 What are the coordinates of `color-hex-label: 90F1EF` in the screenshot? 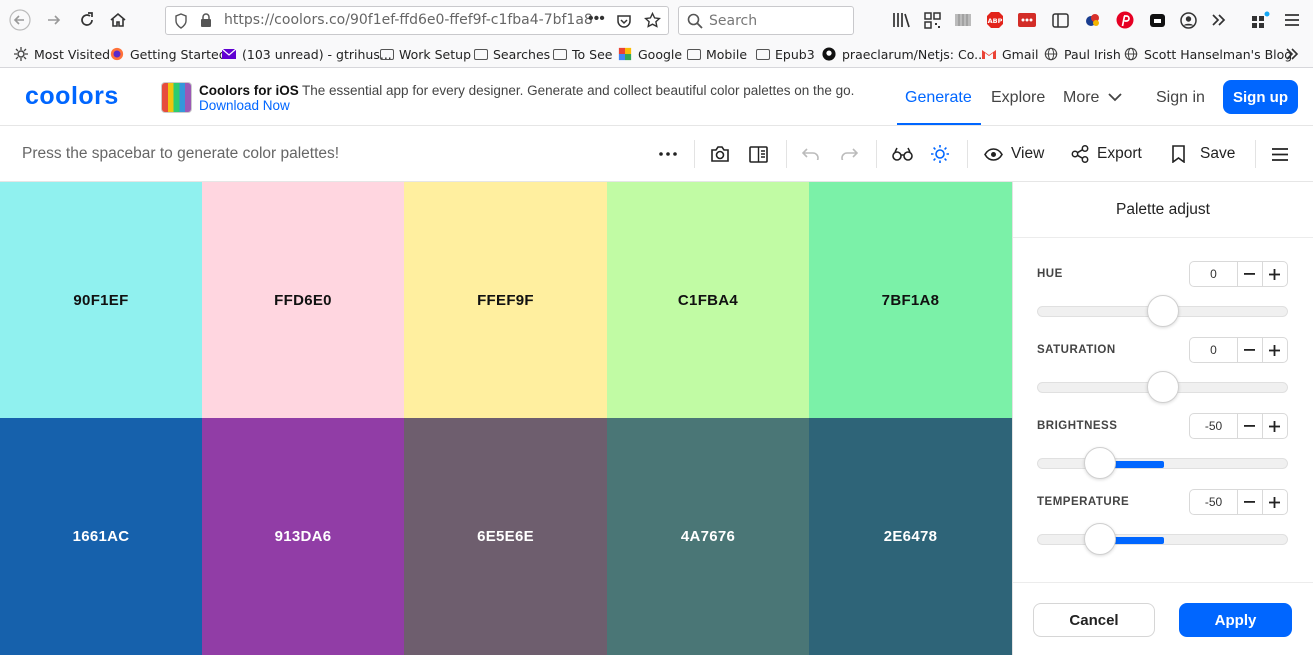 It's located at (100, 300).